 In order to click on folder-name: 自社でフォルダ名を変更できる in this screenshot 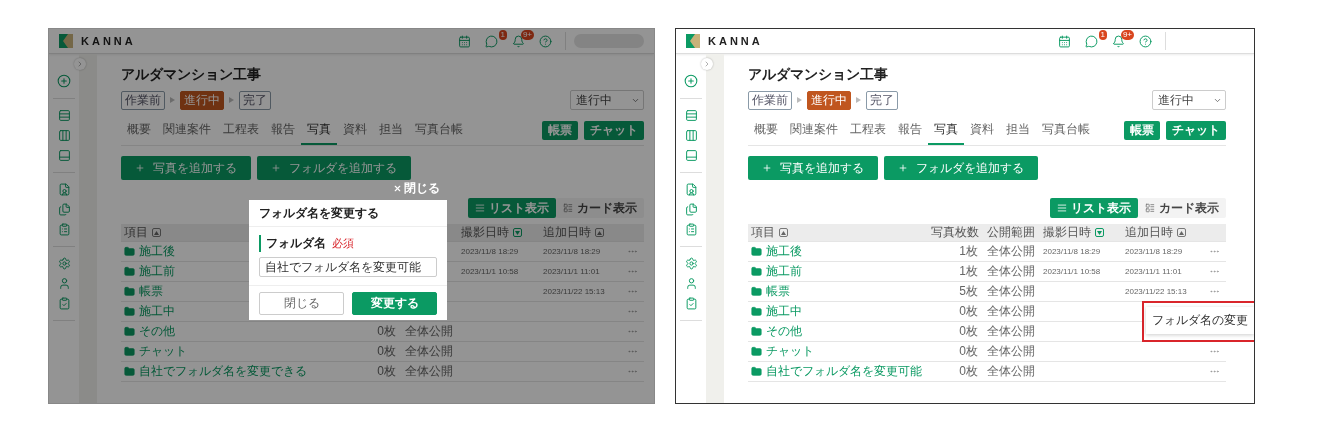, I will do `click(223, 371)`.